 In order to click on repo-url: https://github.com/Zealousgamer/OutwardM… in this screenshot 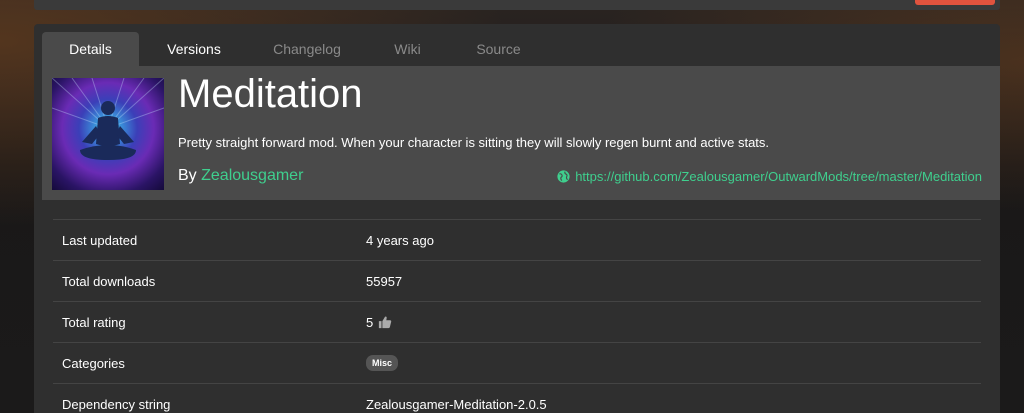, I will do `click(778, 176)`.